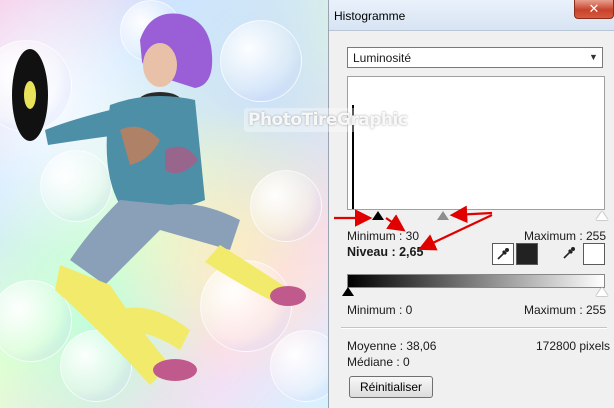 The height and width of the screenshot is (408, 614). I want to click on chevron-down-icon: ▼, so click(593, 57).